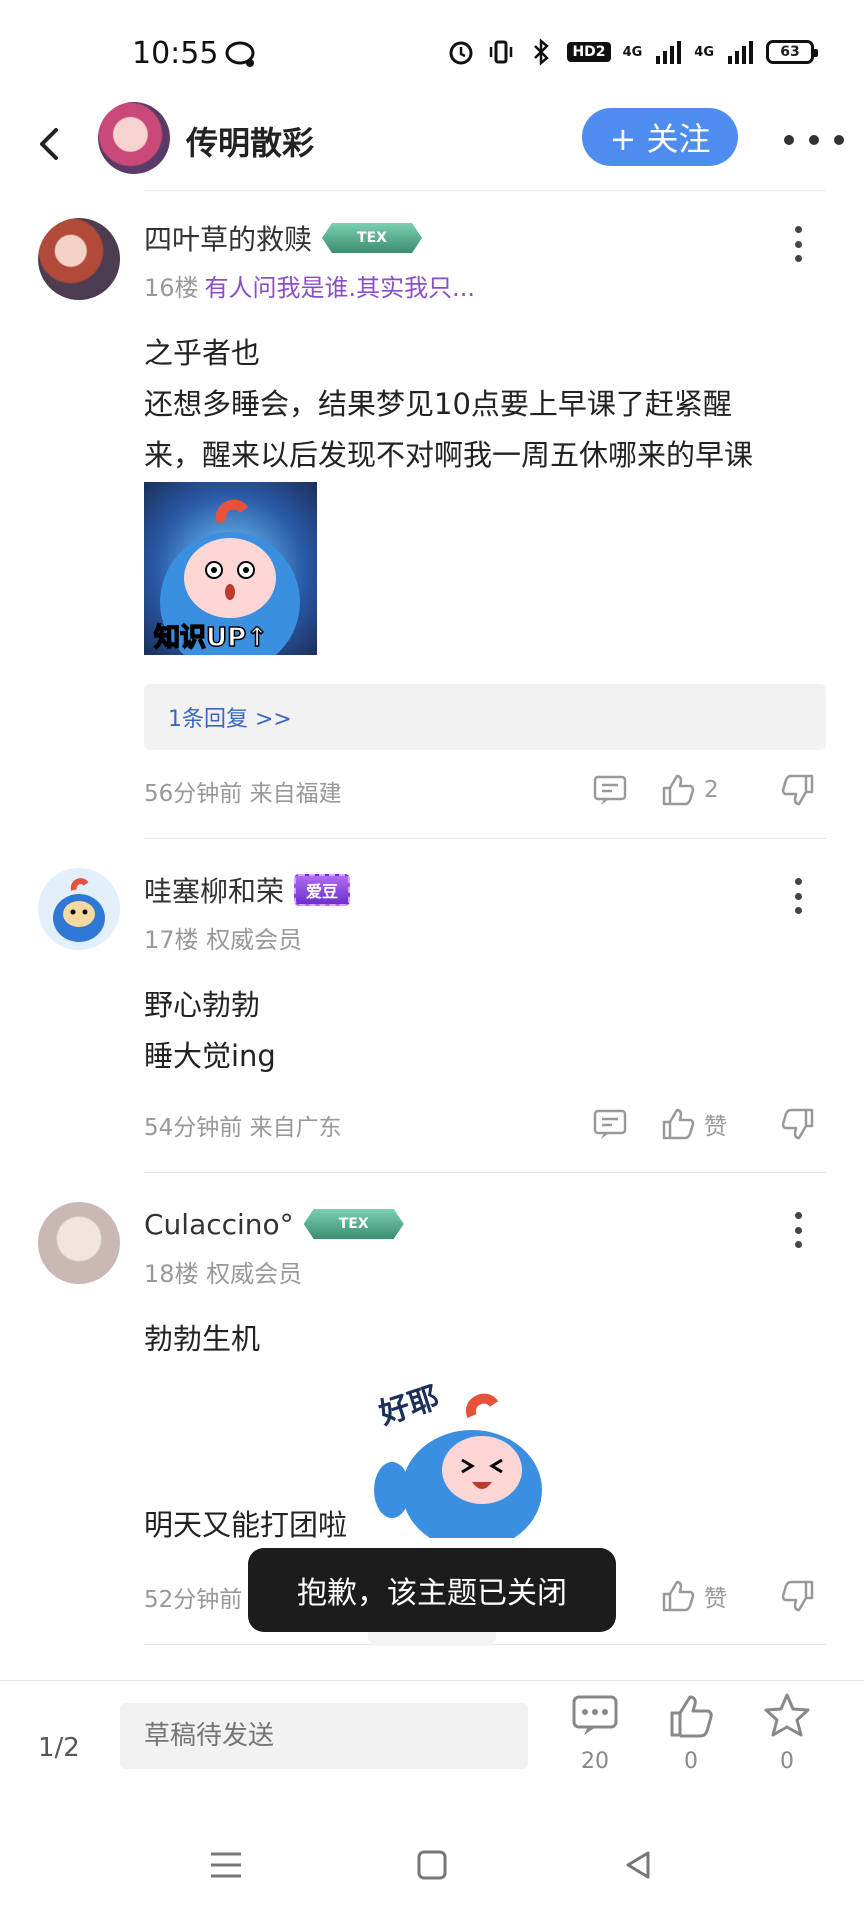 The height and width of the screenshot is (1920, 864). Describe the element at coordinates (432, 50) in the screenshot. I see `status-bar: 10:55 HD2 4G 4G 63` at that location.